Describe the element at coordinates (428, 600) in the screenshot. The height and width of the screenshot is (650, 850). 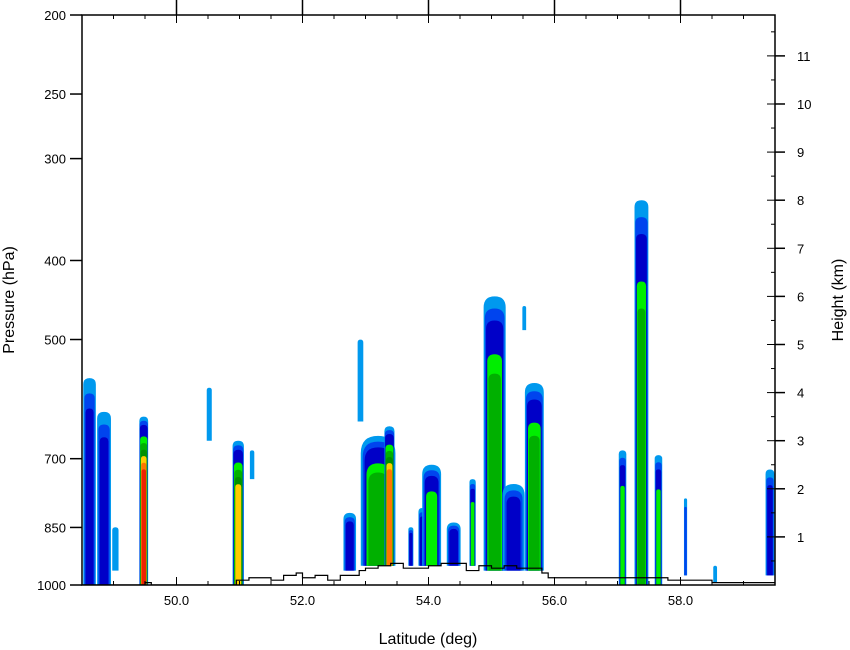
I see `x-tick-label: 54.0` at that location.